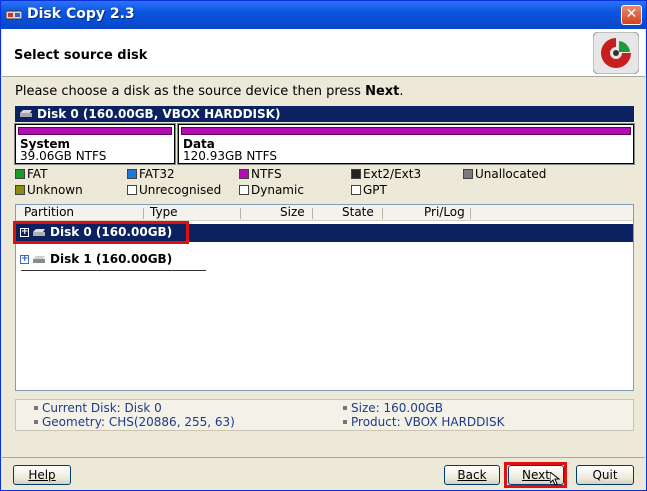  What do you see at coordinates (369, 191) in the screenshot?
I see `legend-gpt: GPT` at bounding box center [369, 191].